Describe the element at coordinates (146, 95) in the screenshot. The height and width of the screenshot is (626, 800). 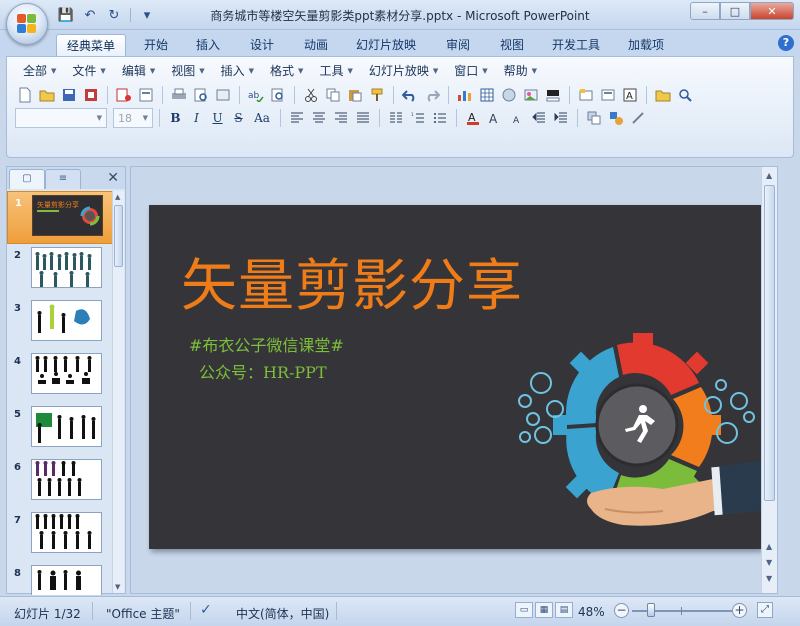
I see `print-layout-icon` at that location.